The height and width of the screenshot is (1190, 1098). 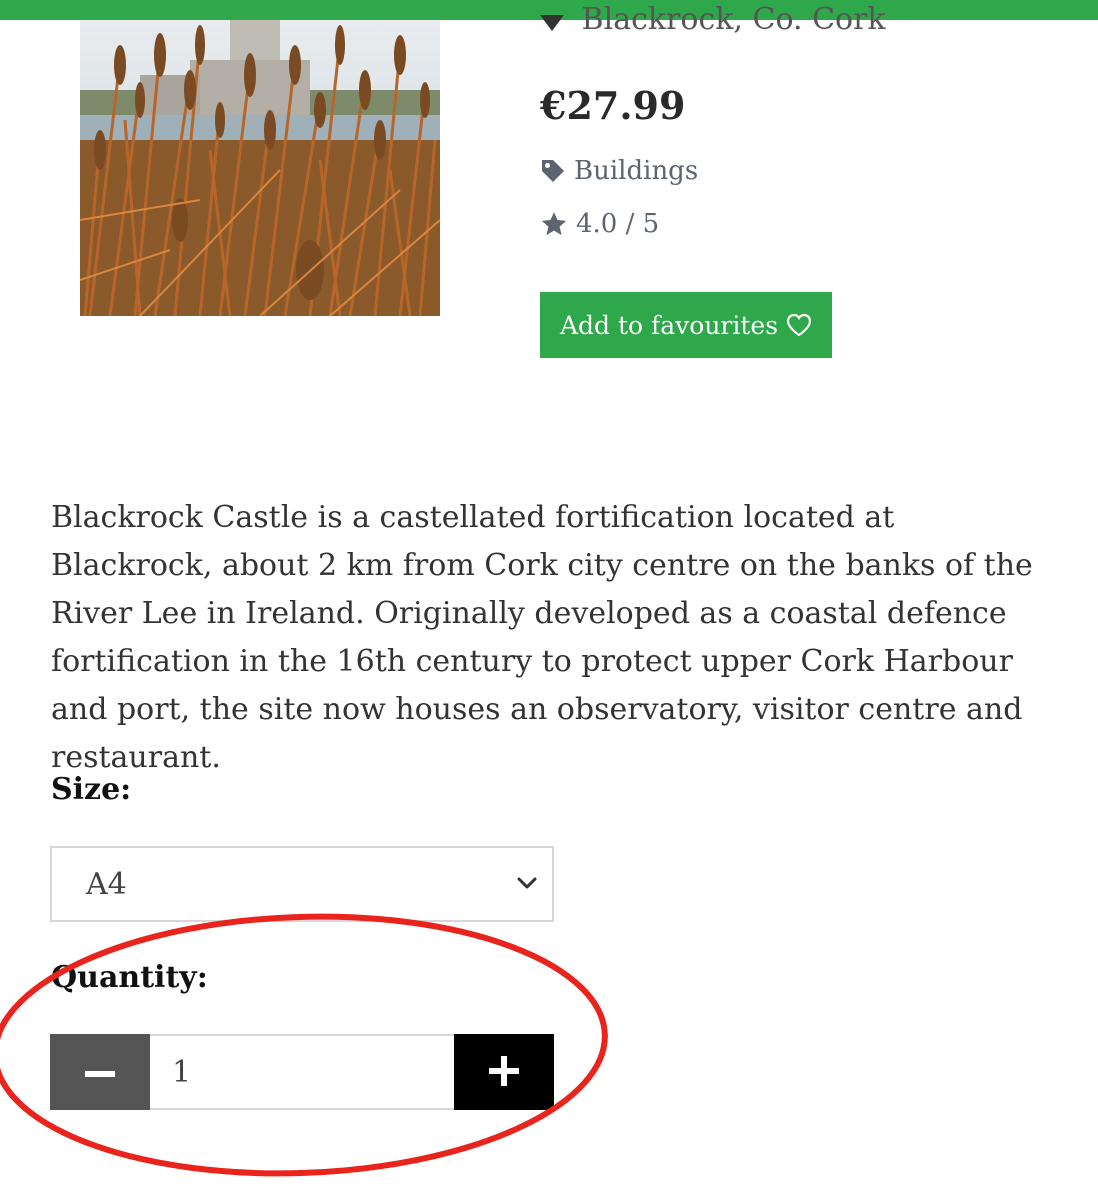 What do you see at coordinates (618, 224) in the screenshot?
I see `rating-text: 4.0 / 5` at bounding box center [618, 224].